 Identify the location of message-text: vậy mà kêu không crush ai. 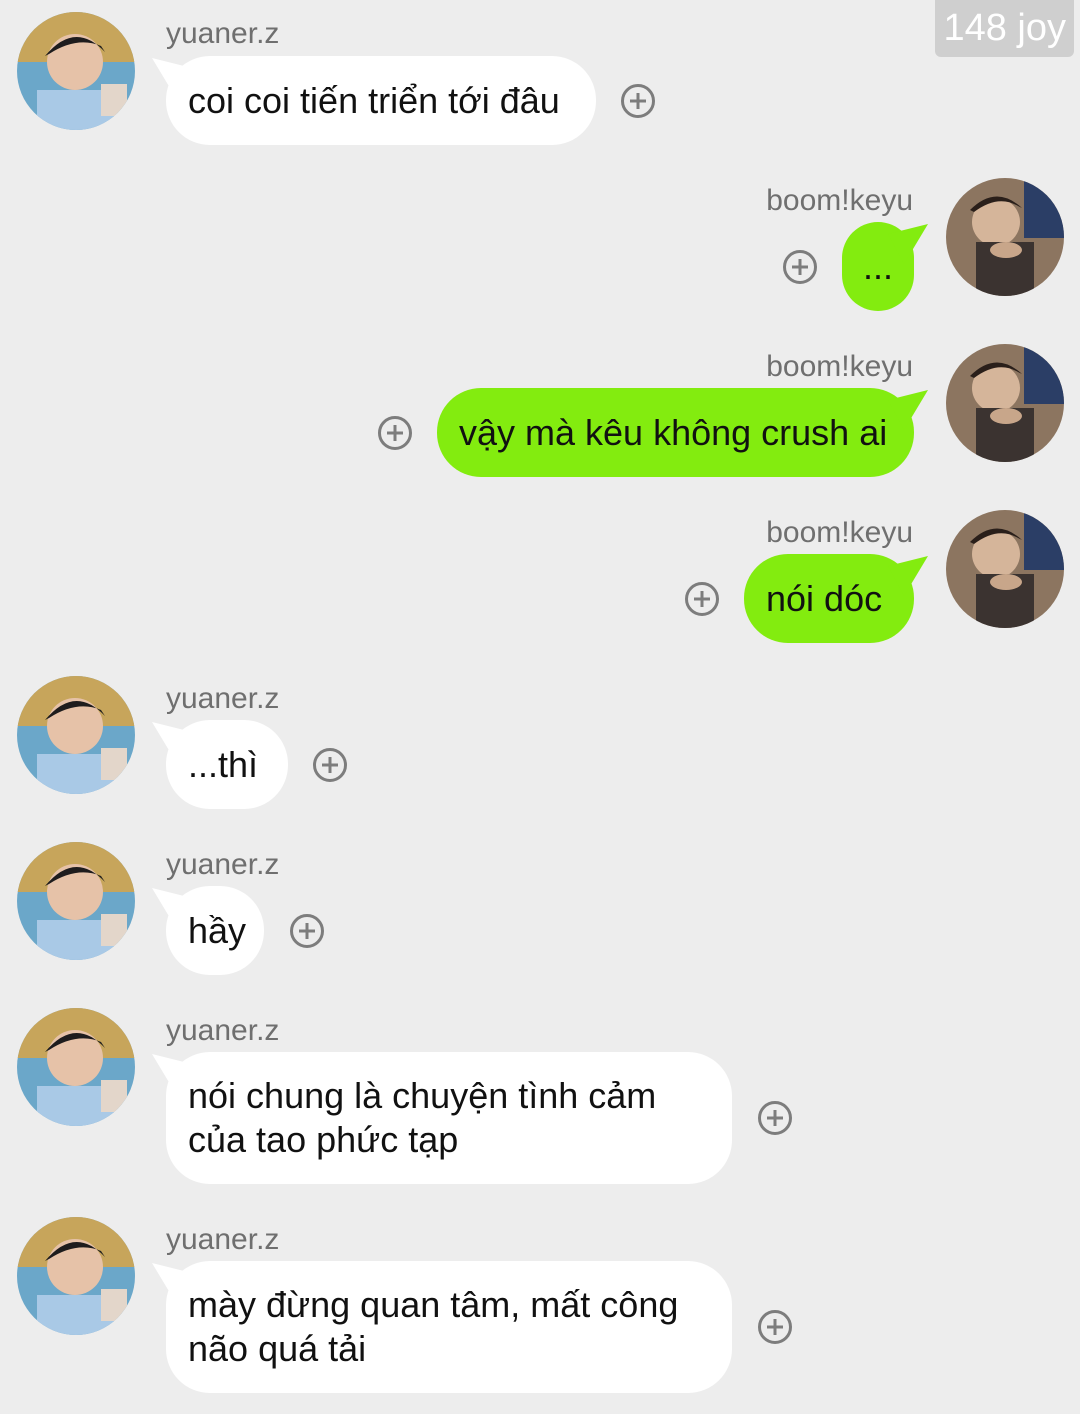
(673, 432).